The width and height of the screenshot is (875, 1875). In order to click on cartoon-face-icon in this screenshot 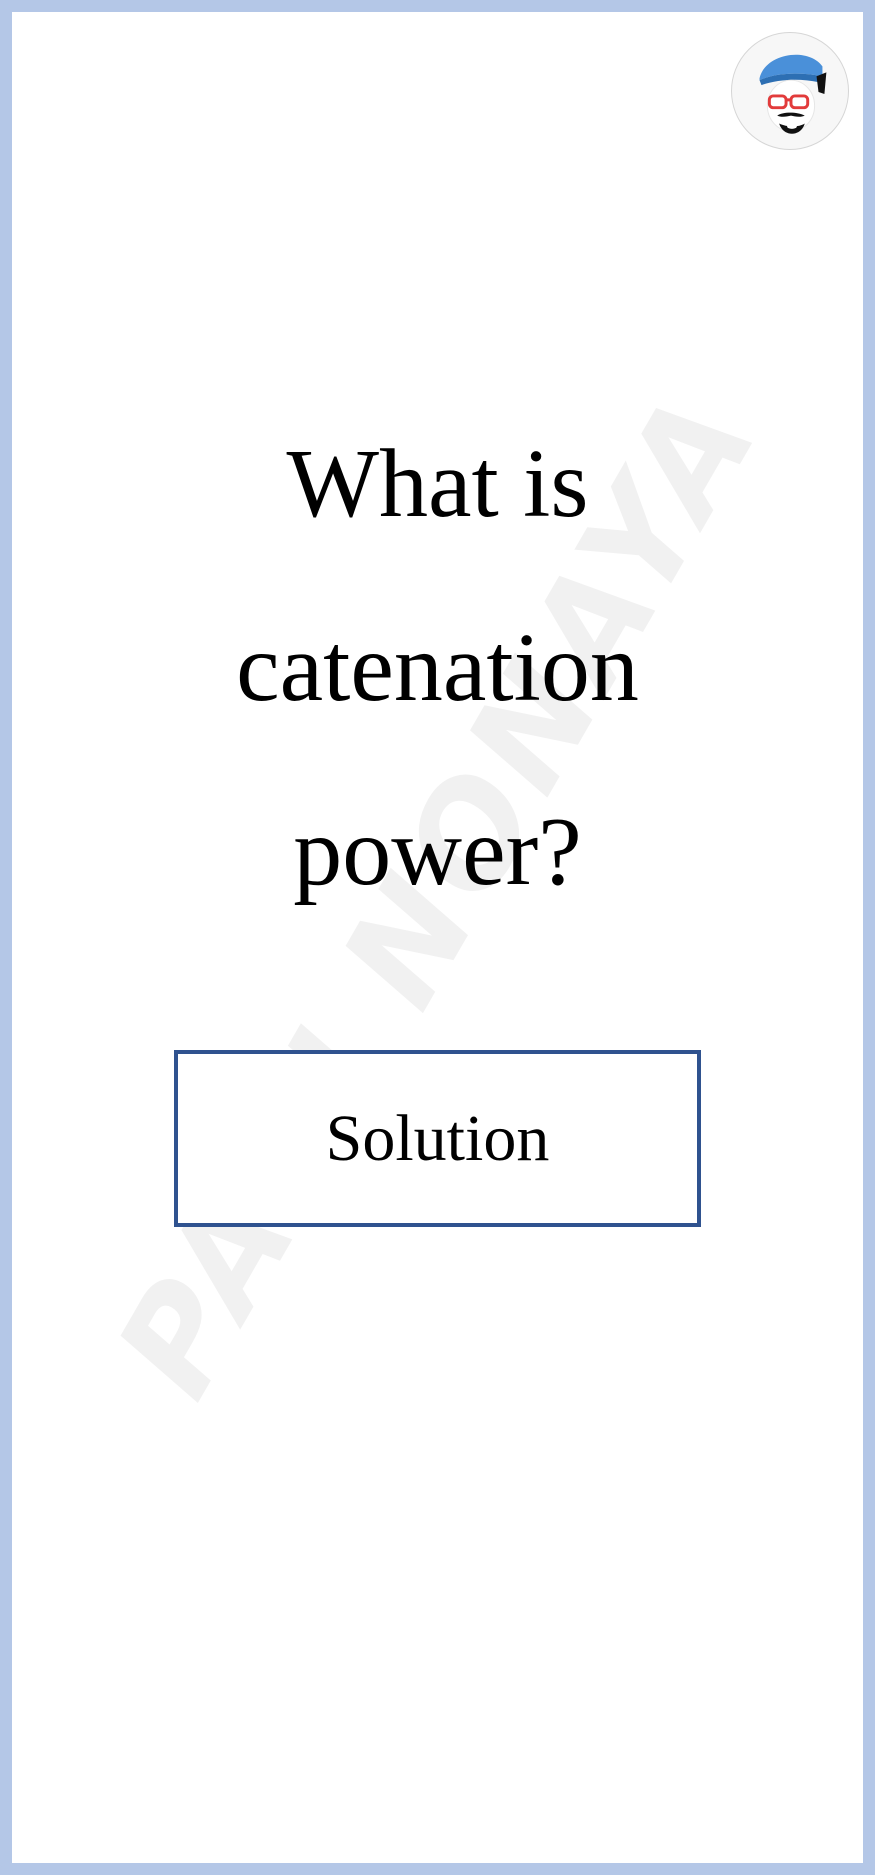, I will do `click(790, 91)`.